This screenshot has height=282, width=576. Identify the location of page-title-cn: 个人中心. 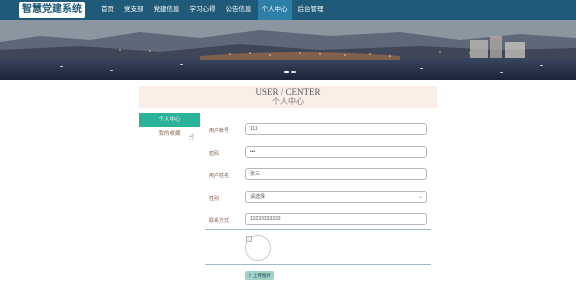
(288, 101).